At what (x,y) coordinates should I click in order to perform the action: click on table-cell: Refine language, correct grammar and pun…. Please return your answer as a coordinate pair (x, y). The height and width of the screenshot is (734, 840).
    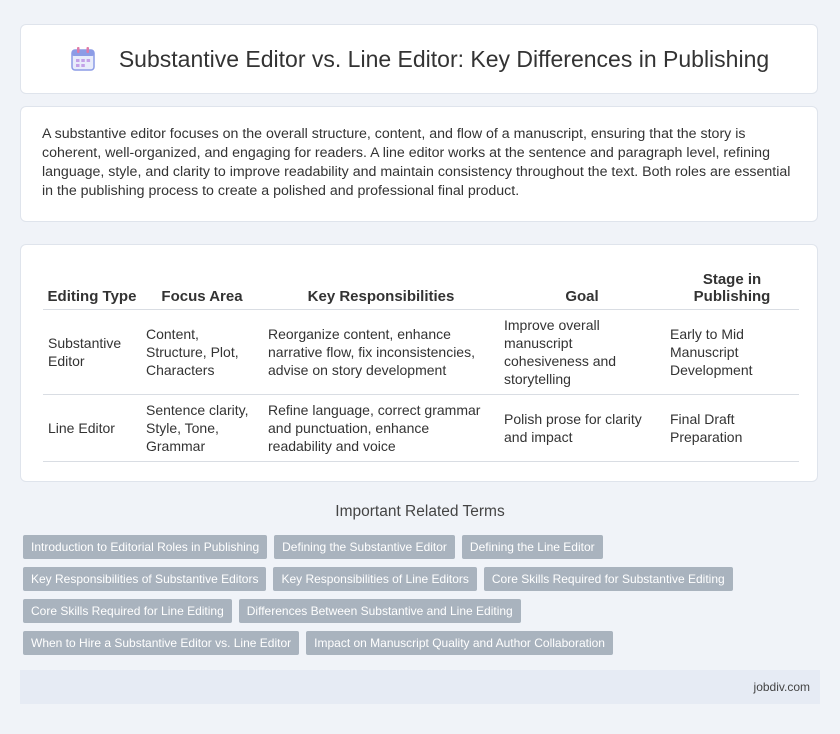
    Looking at the image, I should click on (381, 428).